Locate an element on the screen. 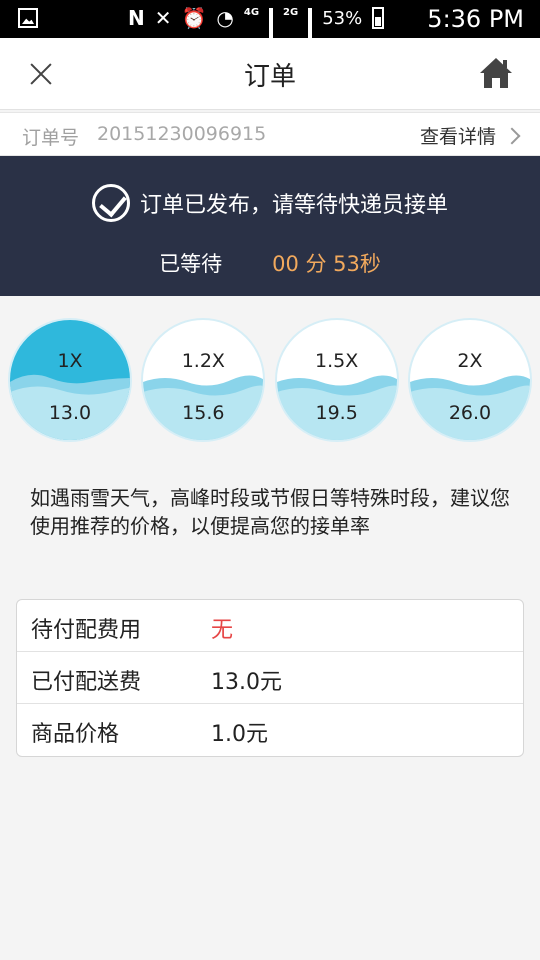 The image size is (540, 960). view-details-link: 查看详情 is located at coordinates (470, 135).